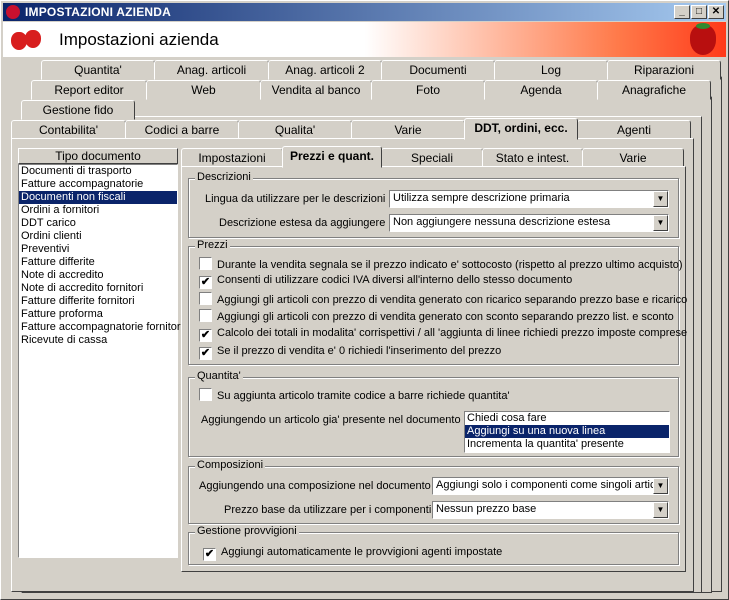 This screenshot has height=600, width=729. Describe the element at coordinates (224, 177) in the screenshot. I see `descrizioni-title: Descrizioni` at that location.